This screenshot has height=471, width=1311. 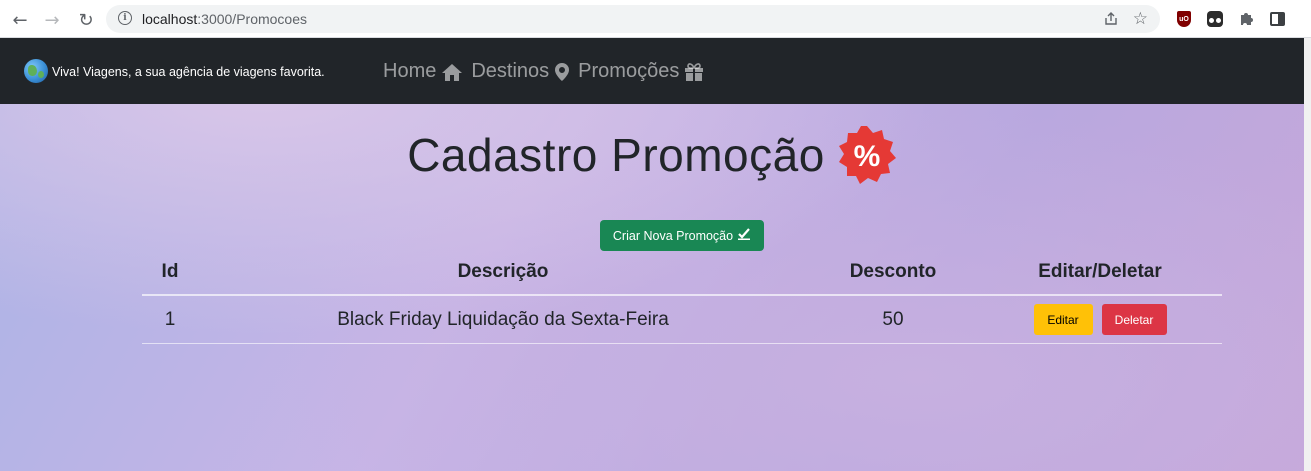 I want to click on header-desconto: Desconto, so click(x=893, y=273).